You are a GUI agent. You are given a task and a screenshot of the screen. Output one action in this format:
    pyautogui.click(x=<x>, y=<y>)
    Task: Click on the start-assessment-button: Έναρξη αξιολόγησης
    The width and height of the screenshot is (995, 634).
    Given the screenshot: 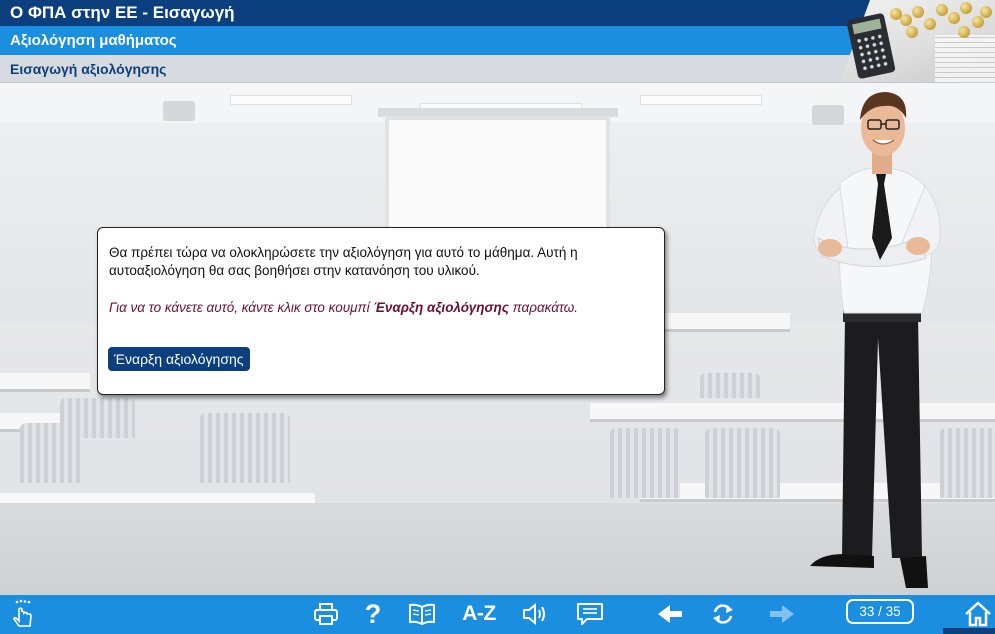 What is the action you would take?
    pyautogui.click(x=179, y=359)
    